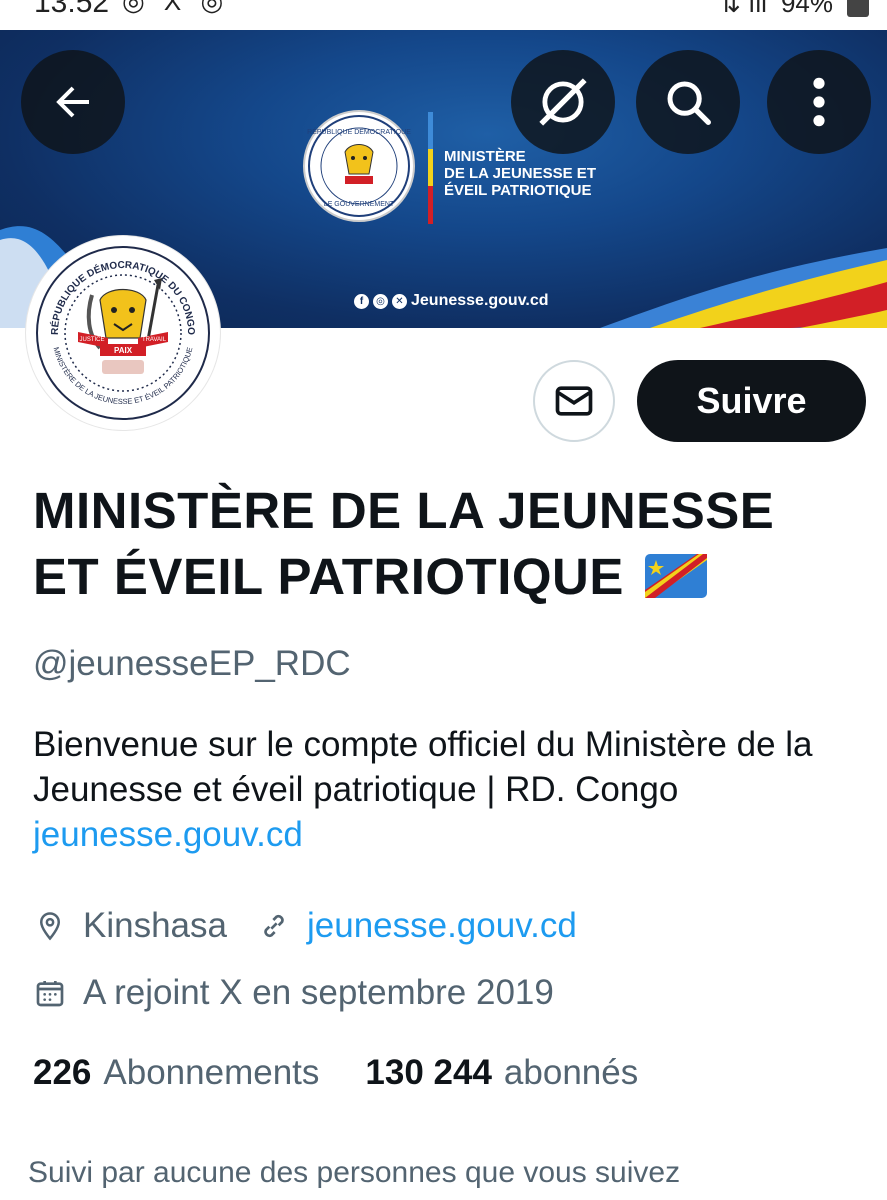  I want to click on drc-flag-icon, so click(675, 581).